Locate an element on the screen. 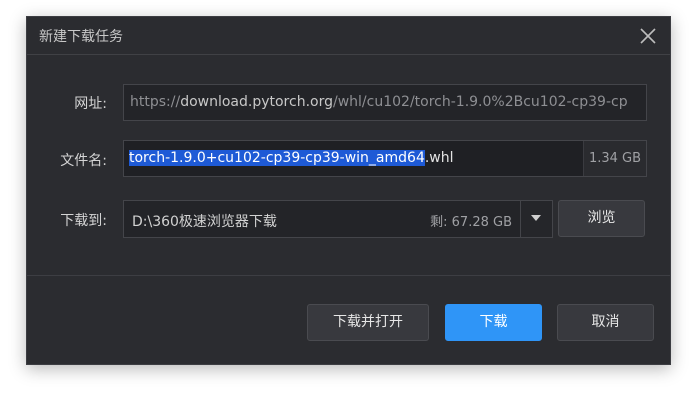  filename-extension: .whl is located at coordinates (439, 158).